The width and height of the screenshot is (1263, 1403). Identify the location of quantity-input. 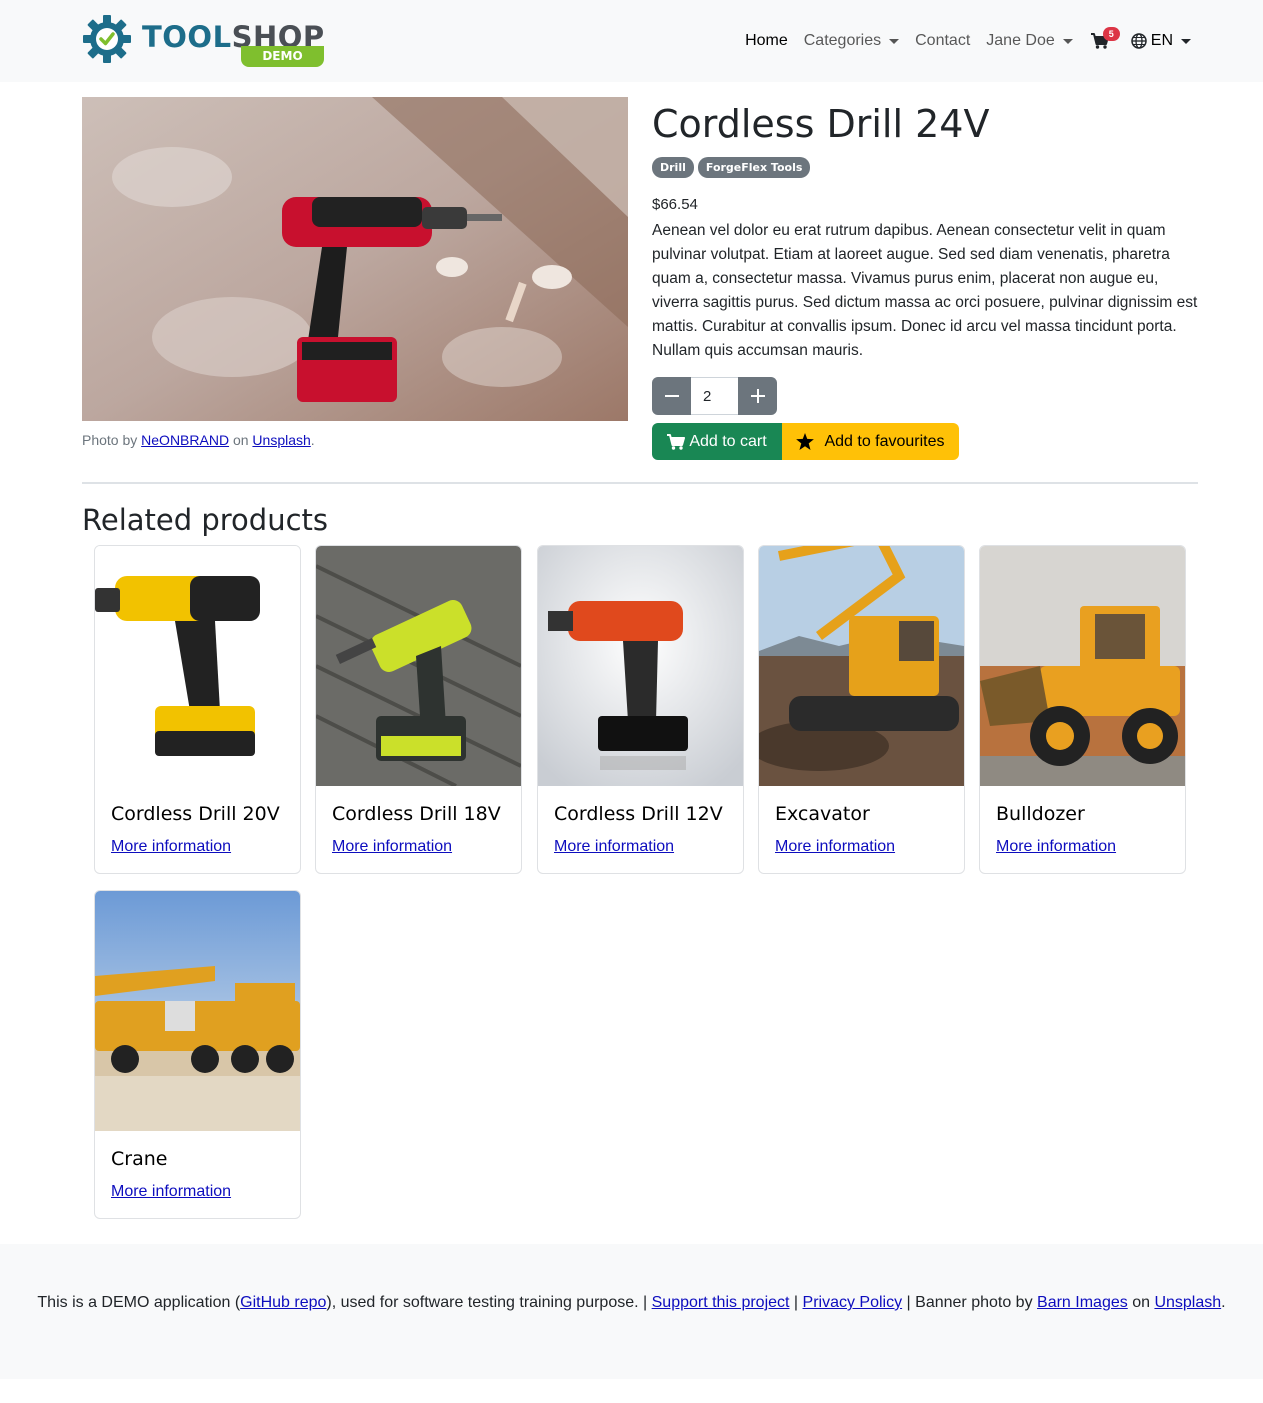
(714, 396).